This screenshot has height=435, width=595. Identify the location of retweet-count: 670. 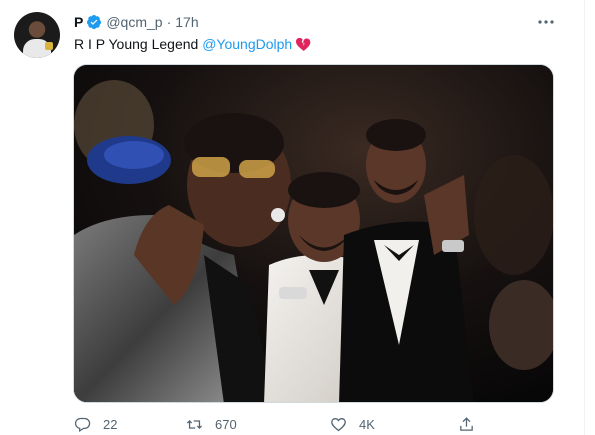
(226, 424).